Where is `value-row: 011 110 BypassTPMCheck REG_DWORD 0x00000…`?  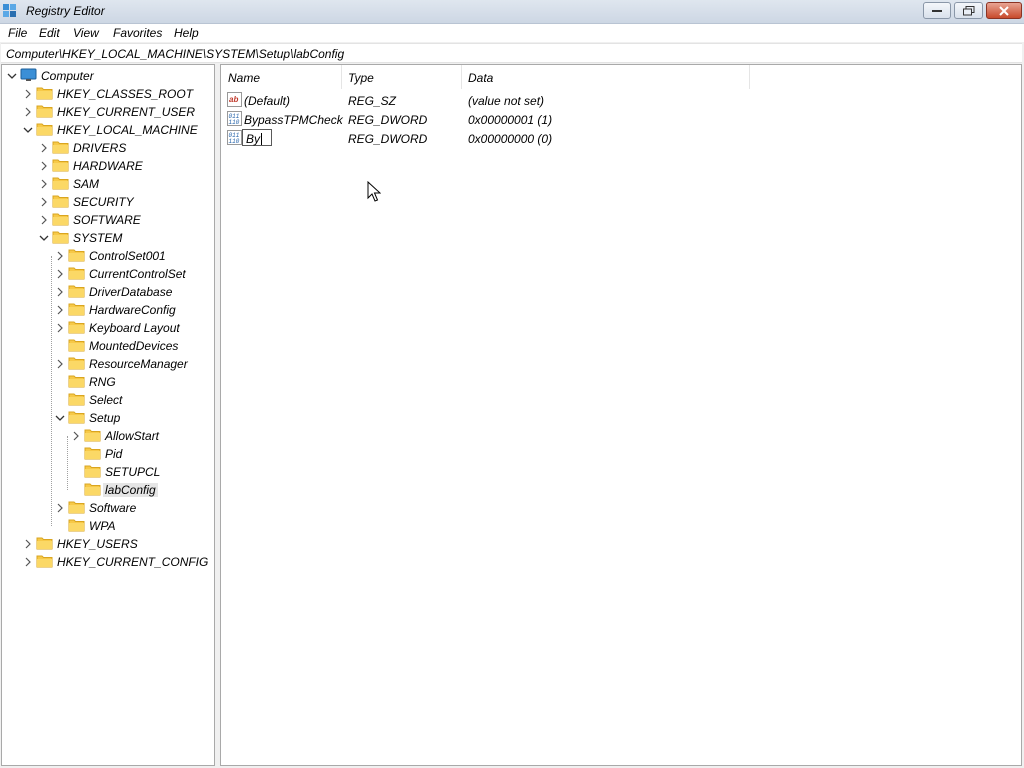 value-row: 011 110 BypassTPMCheck REG_DWORD 0x00000… is located at coordinates (501, 119).